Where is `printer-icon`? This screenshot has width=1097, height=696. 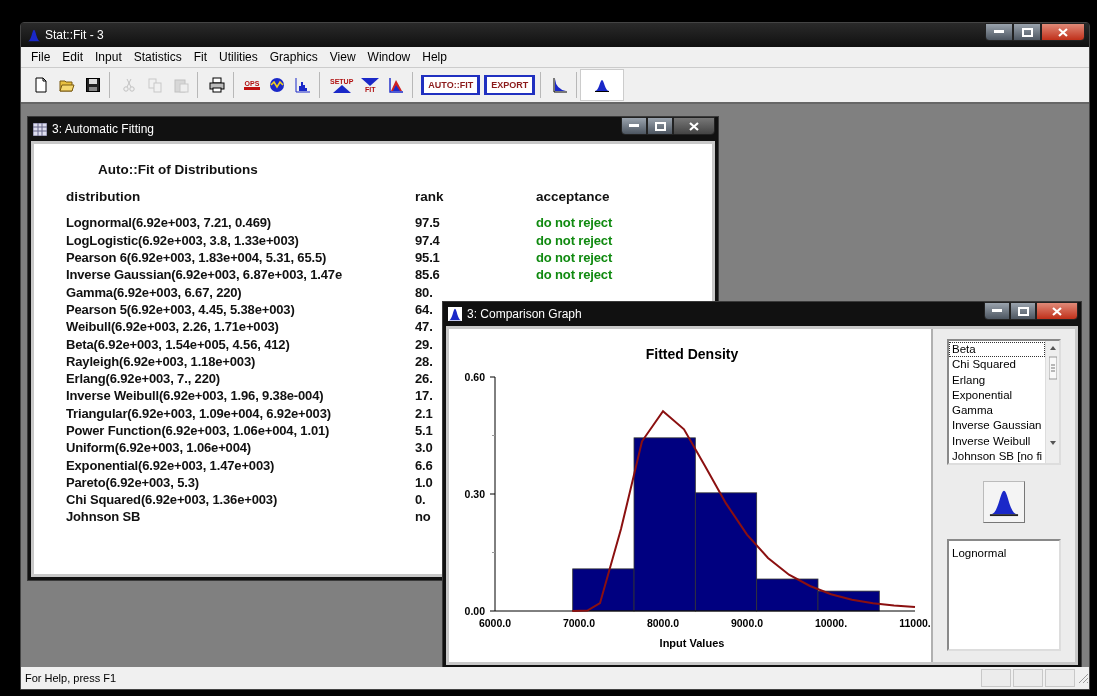
printer-icon is located at coordinates (217, 85).